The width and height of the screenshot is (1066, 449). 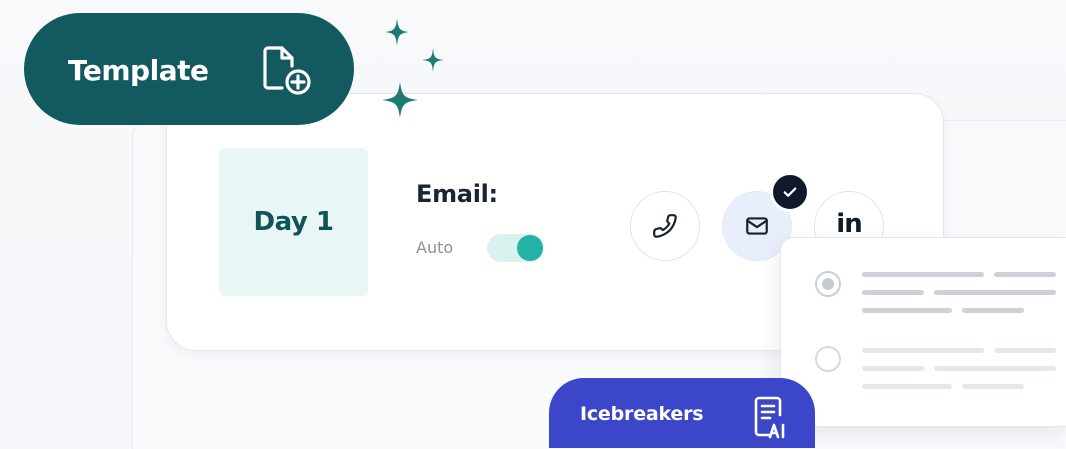 What do you see at coordinates (530, 248) in the screenshot?
I see `auto-toggle-knob` at bounding box center [530, 248].